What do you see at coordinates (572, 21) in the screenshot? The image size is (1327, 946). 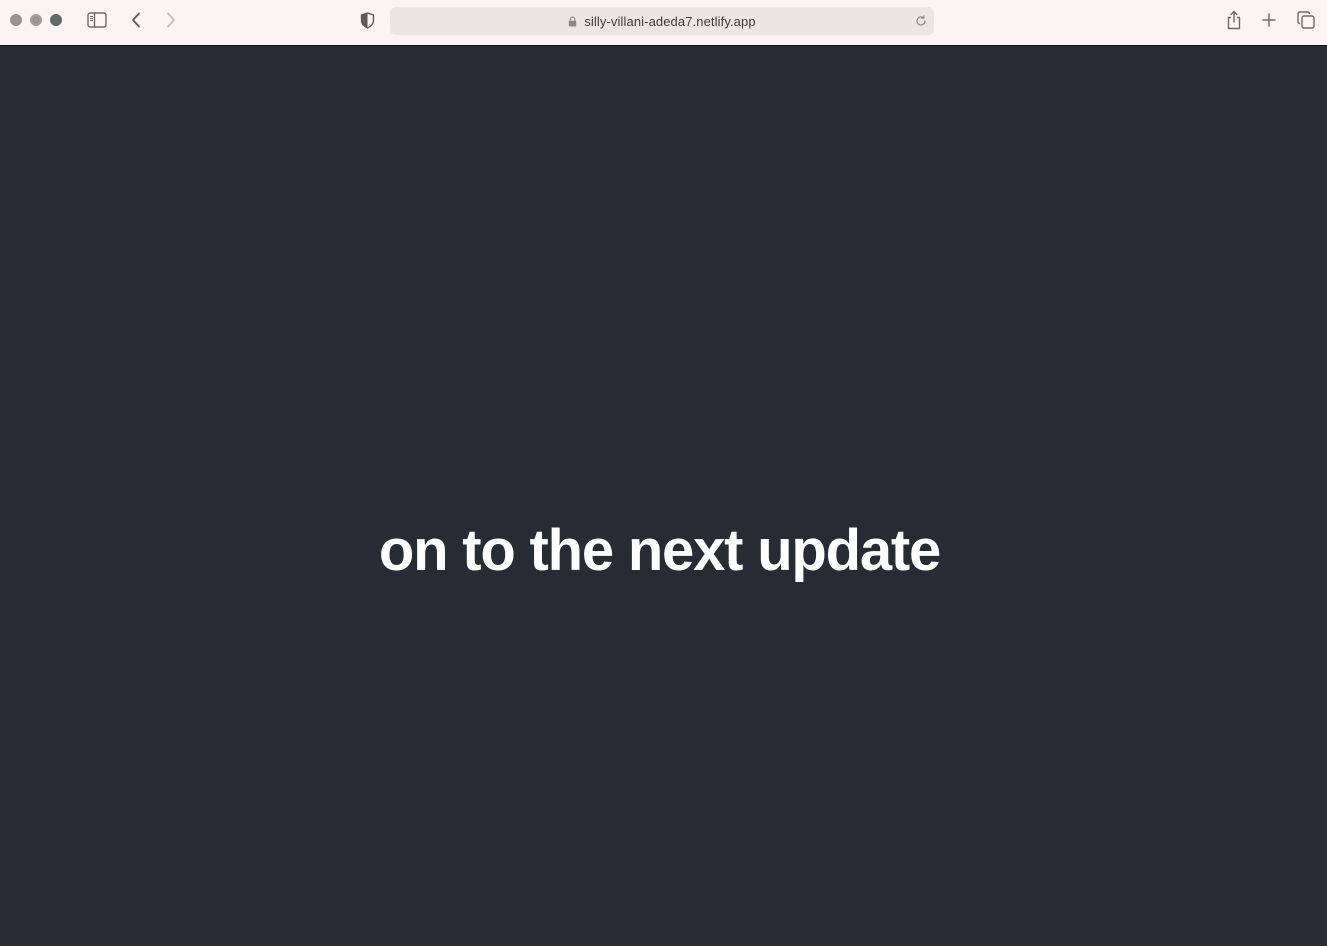 I see `lock-icon` at bounding box center [572, 21].